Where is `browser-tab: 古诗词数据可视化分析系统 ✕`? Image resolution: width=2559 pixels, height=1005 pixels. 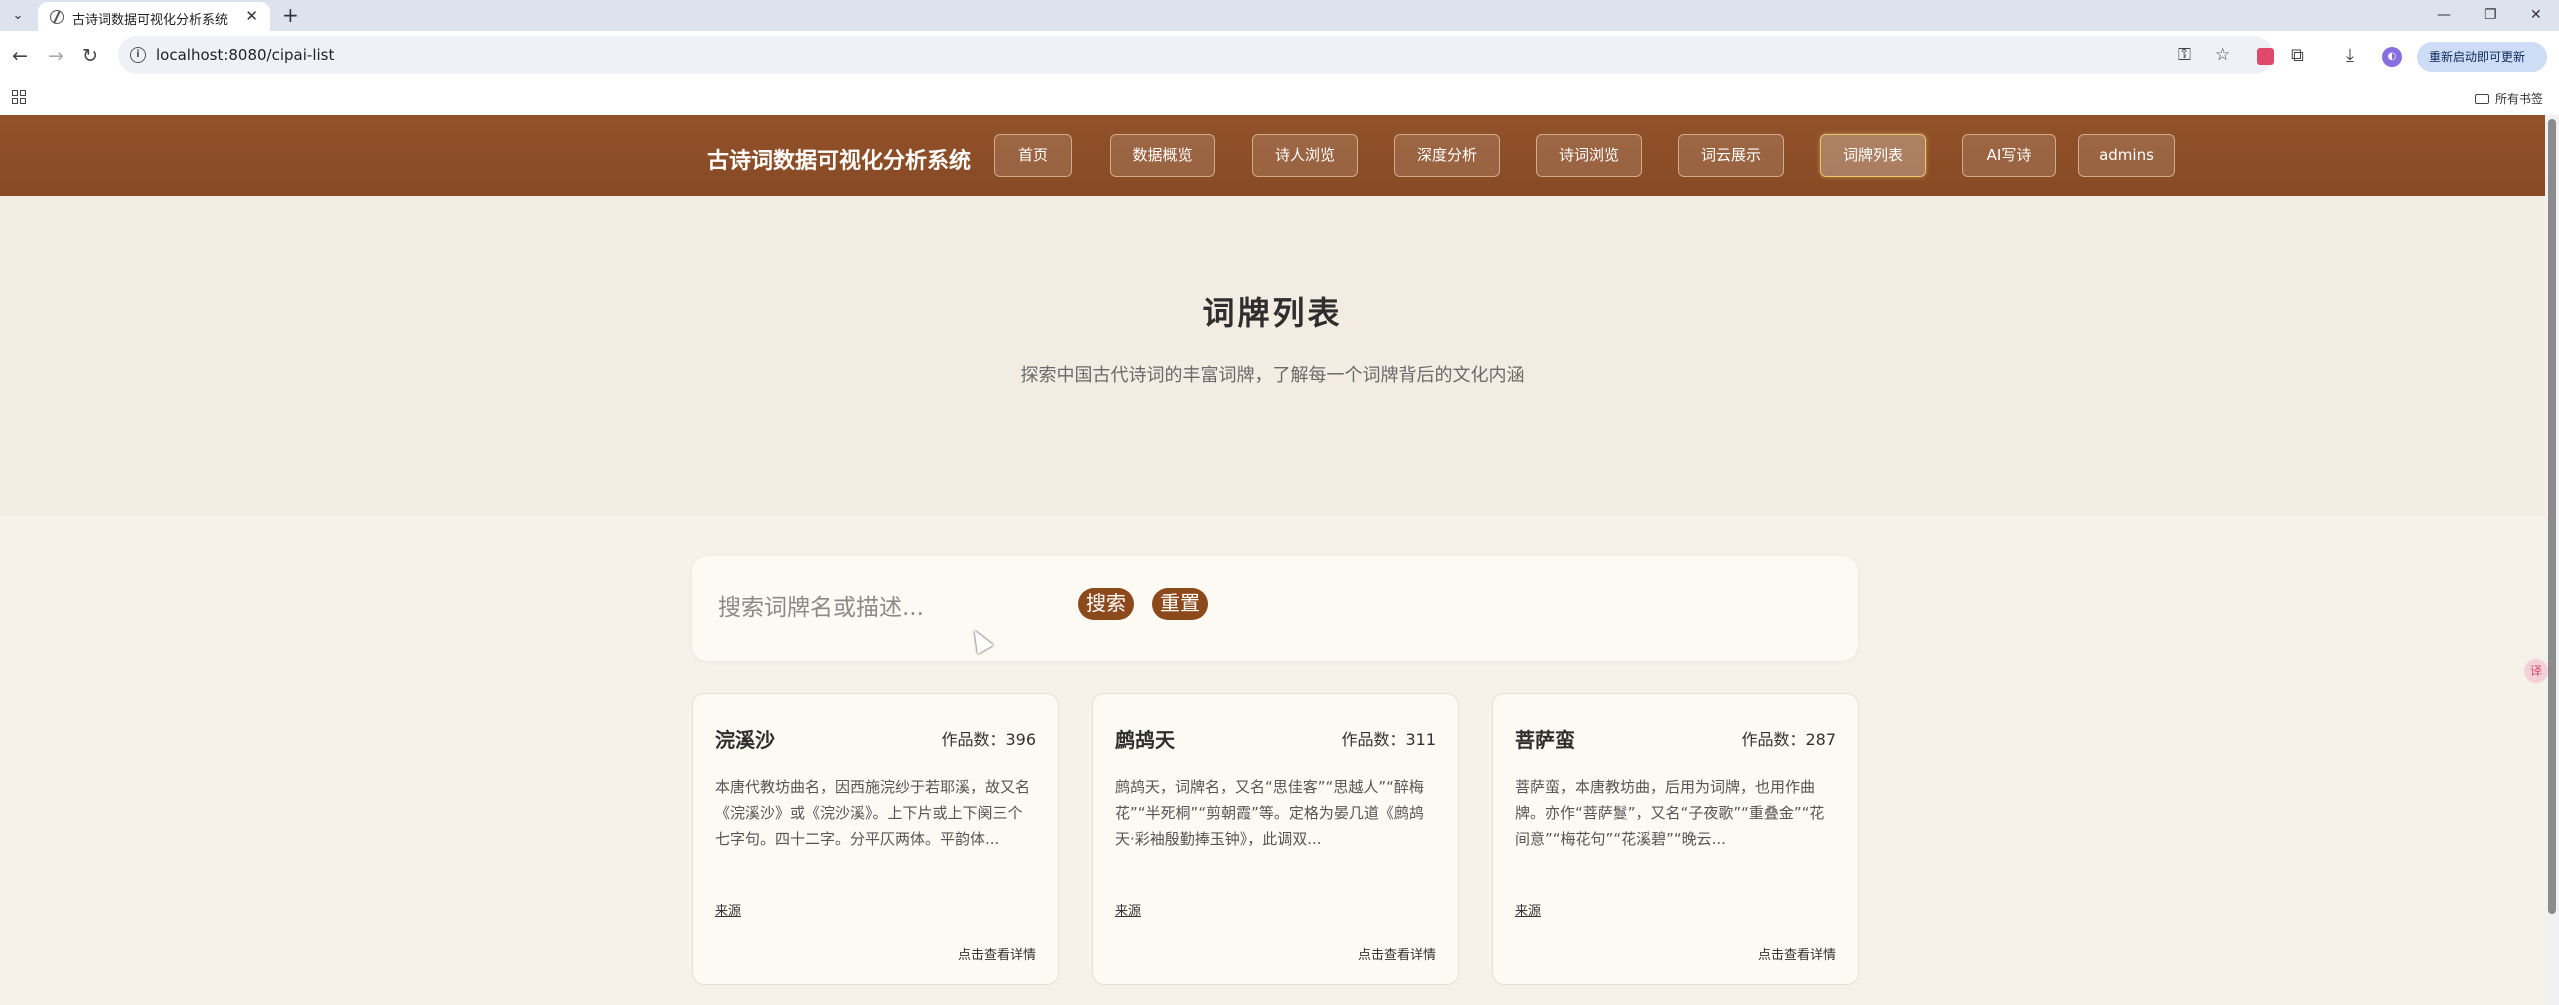
browser-tab: 古诗词数据可视化分析系统 ✕ is located at coordinates (154, 16).